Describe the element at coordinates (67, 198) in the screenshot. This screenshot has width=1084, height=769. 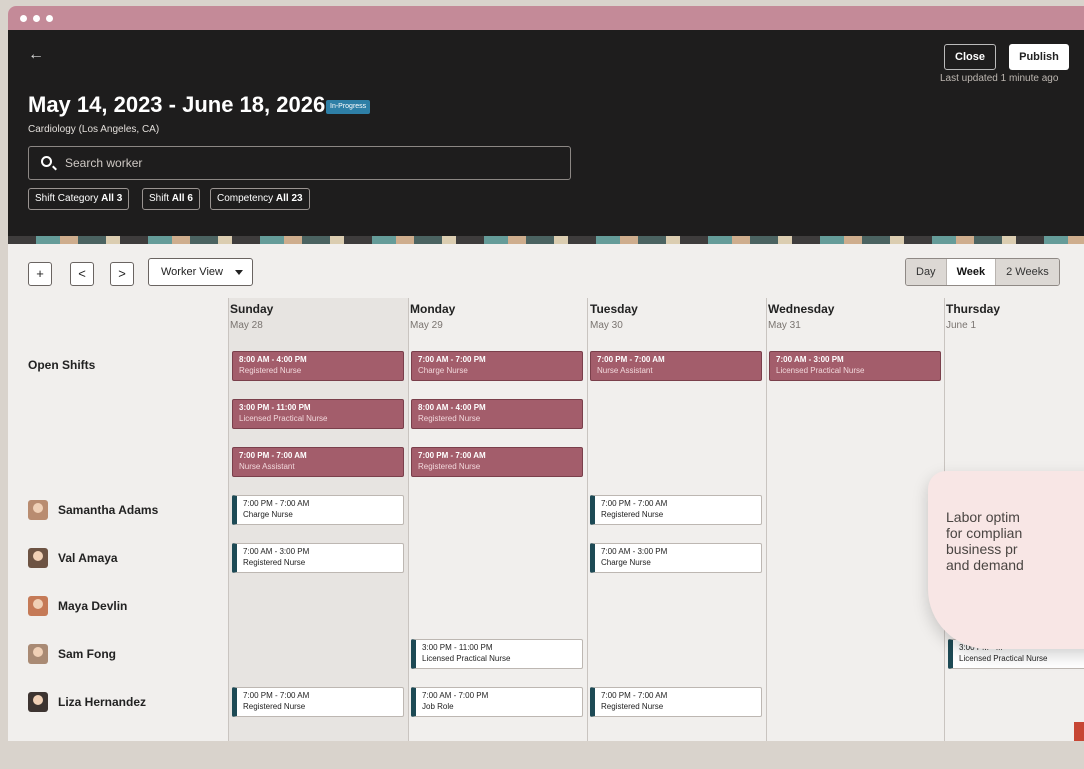
I see `filter-label: Shift Category` at that location.